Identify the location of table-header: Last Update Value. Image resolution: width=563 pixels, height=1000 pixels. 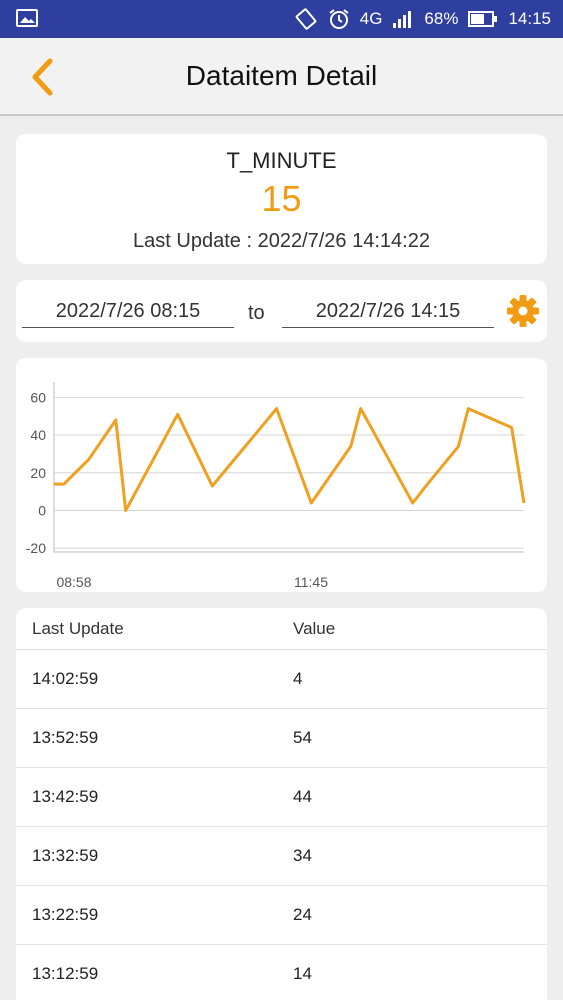
(281, 629).